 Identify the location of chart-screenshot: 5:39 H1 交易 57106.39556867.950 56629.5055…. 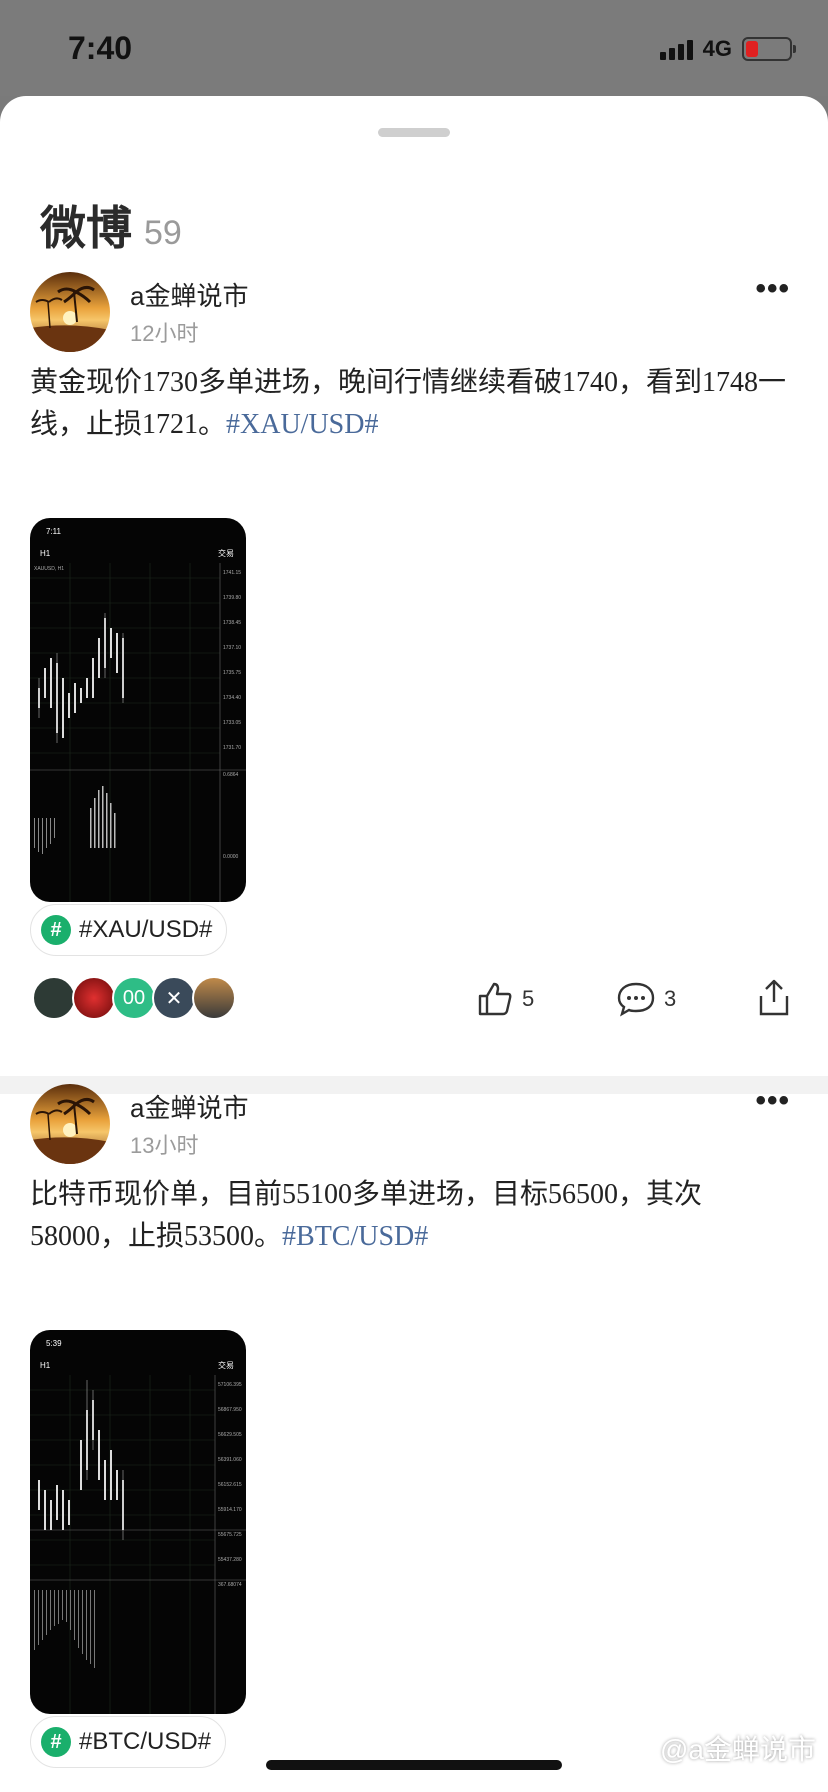
(138, 1526).